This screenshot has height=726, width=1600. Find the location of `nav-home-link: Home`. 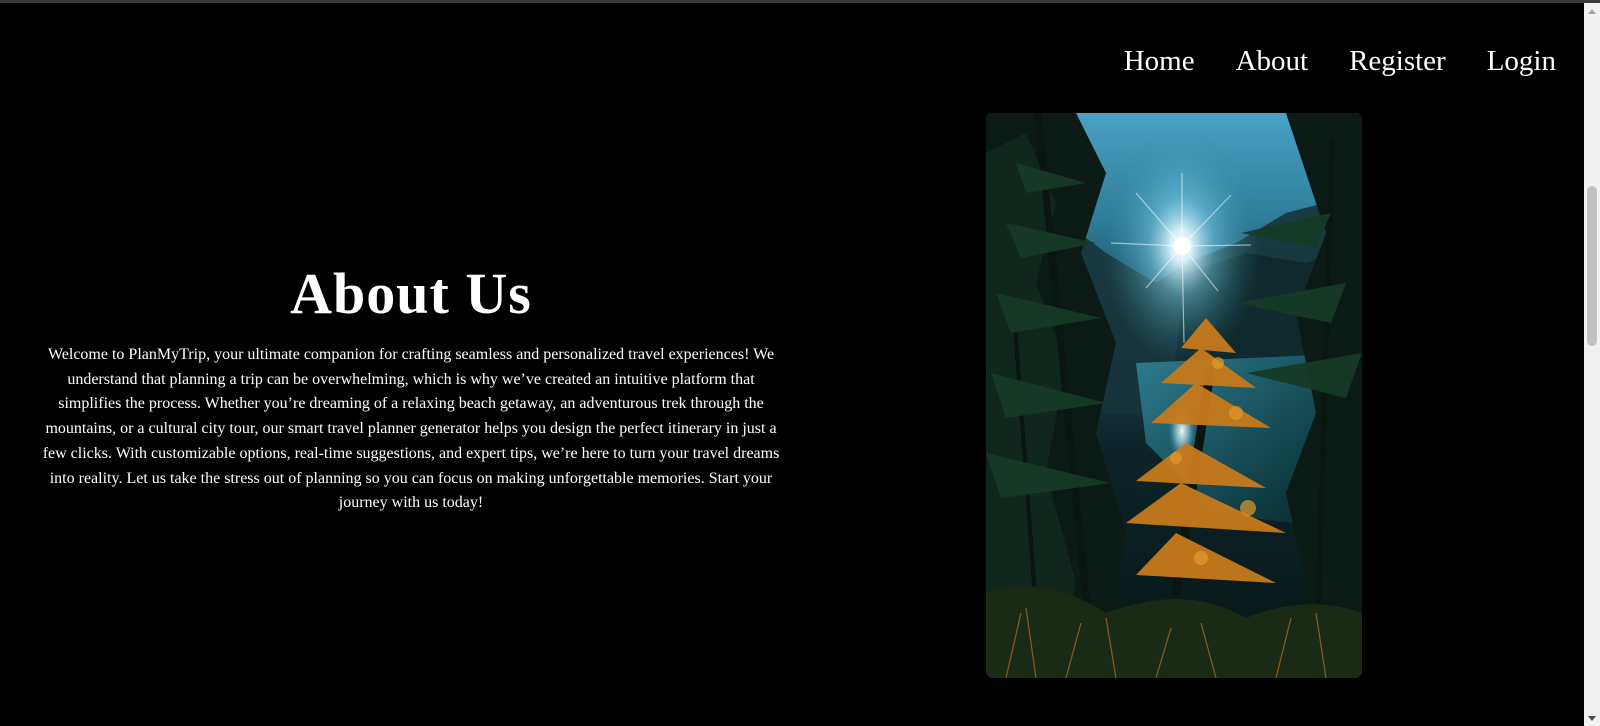

nav-home-link: Home is located at coordinates (1159, 61).